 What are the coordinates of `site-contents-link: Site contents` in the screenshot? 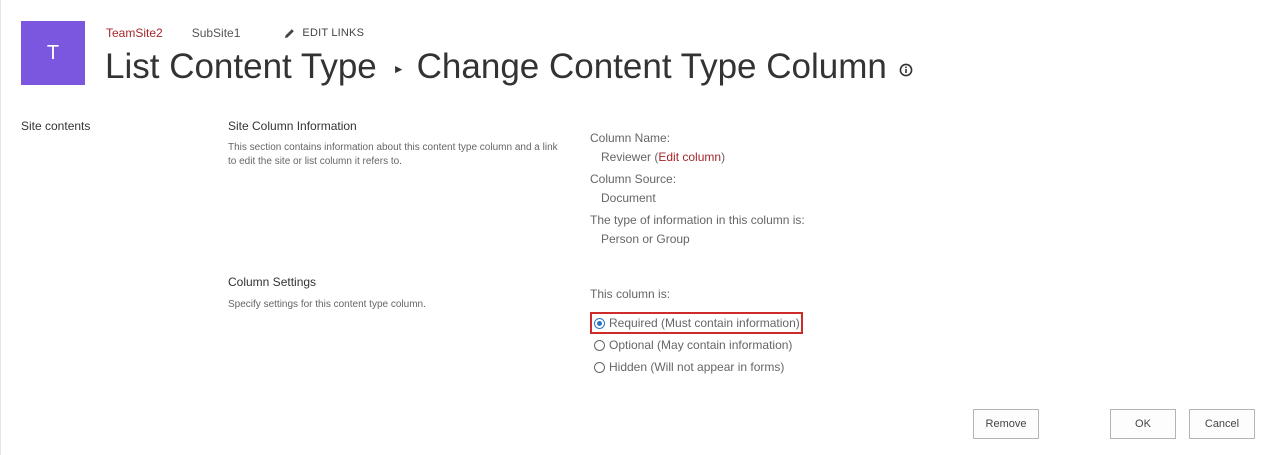 It's located at (55, 126).